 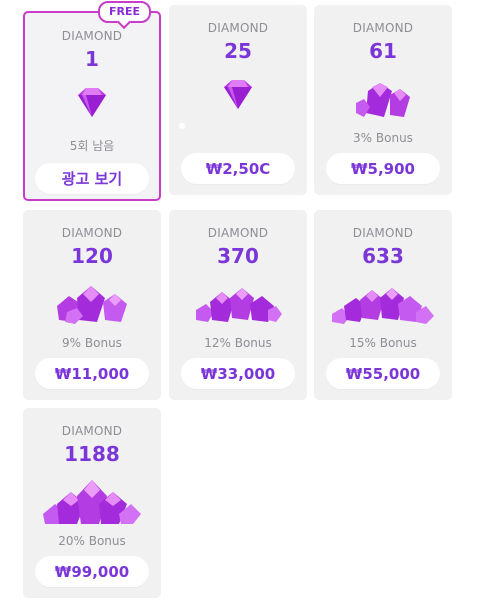 I want to click on diamond-pack-1188-card: DIAMOND 1188 20% Bonus ₩99,000, so click(x=92, y=503).